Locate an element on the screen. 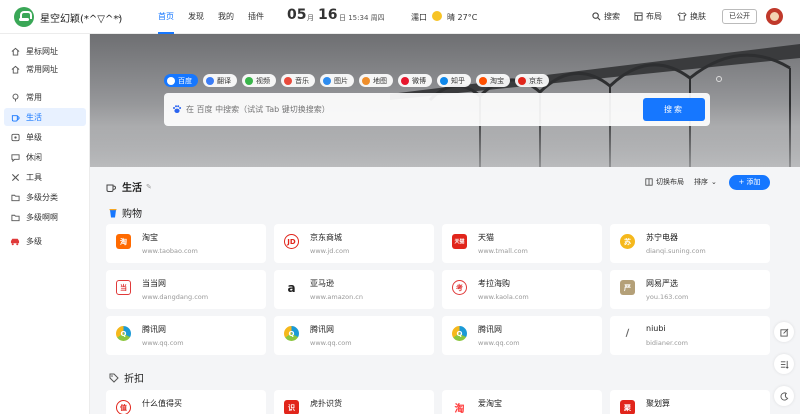 Image resolution: width=800 pixels, height=414 pixels. music-icon is located at coordinates (288, 80).